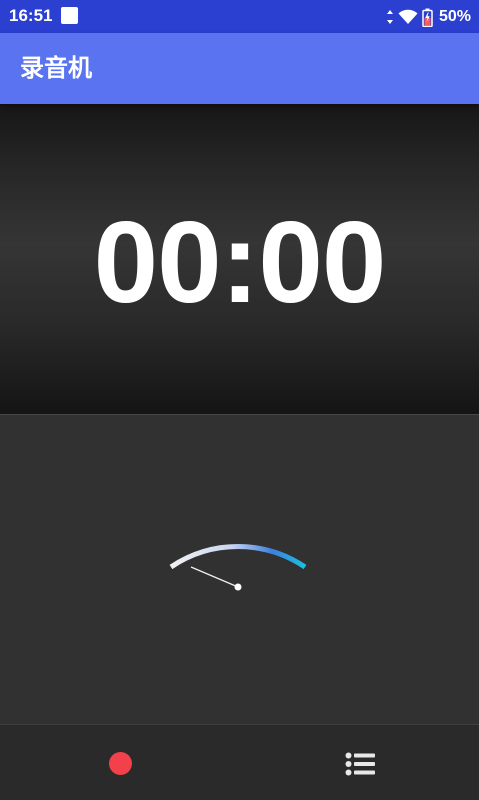  I want to click on level-meter, so click(238, 567).